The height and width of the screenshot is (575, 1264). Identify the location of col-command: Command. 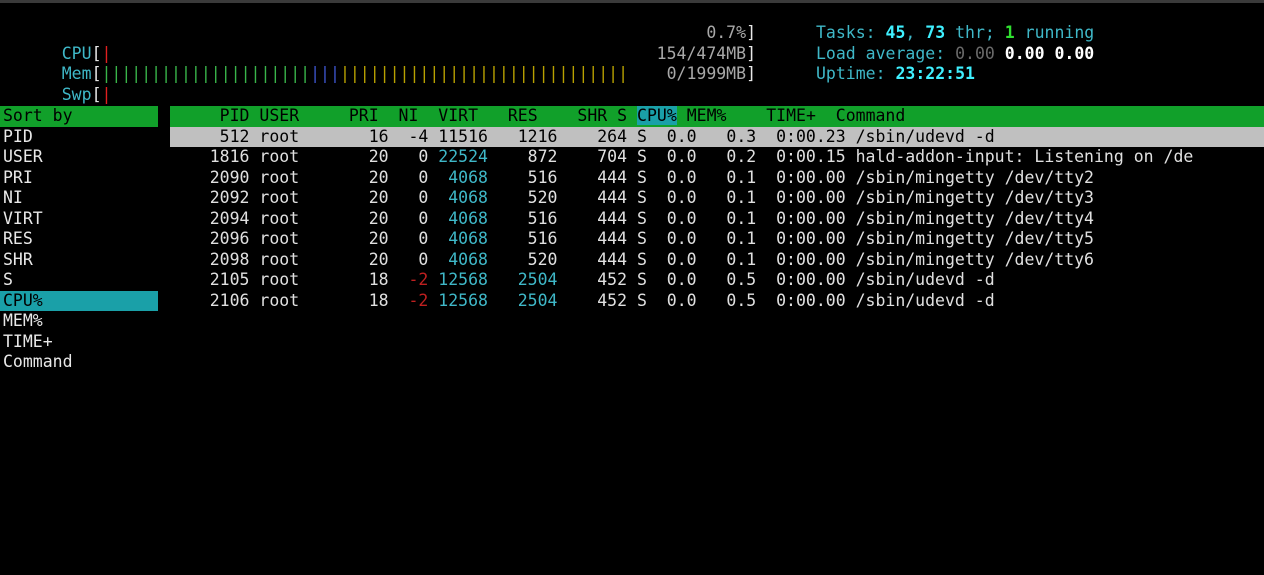
(871, 115).